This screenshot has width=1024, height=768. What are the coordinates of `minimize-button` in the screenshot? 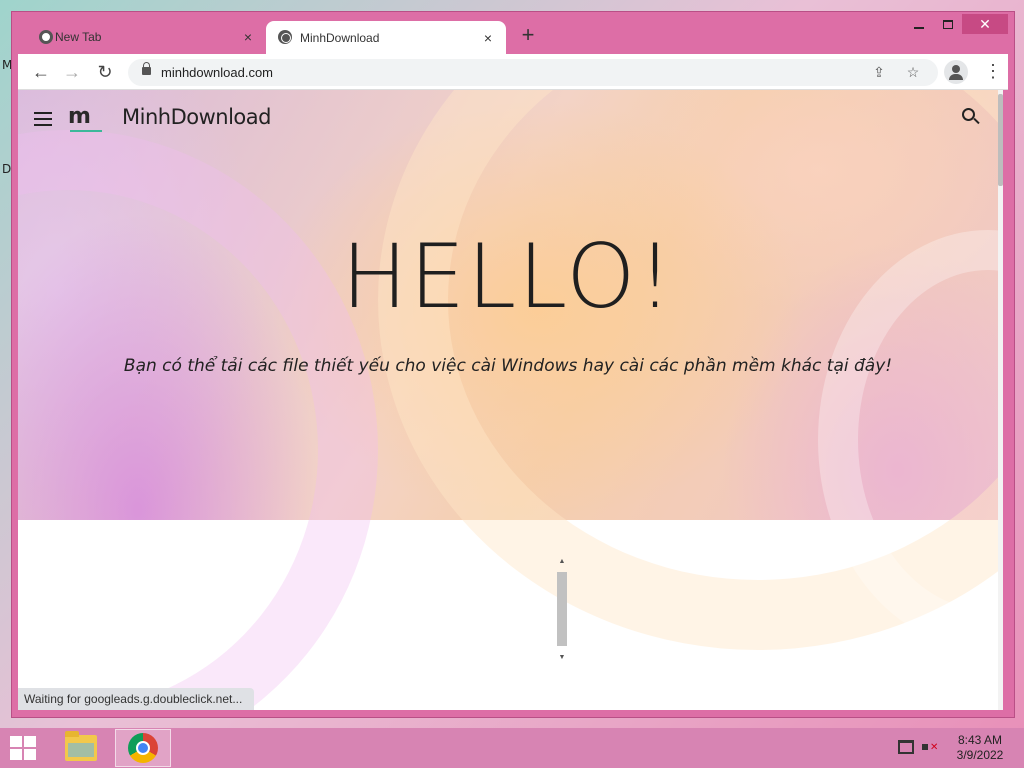 It's located at (918, 24).